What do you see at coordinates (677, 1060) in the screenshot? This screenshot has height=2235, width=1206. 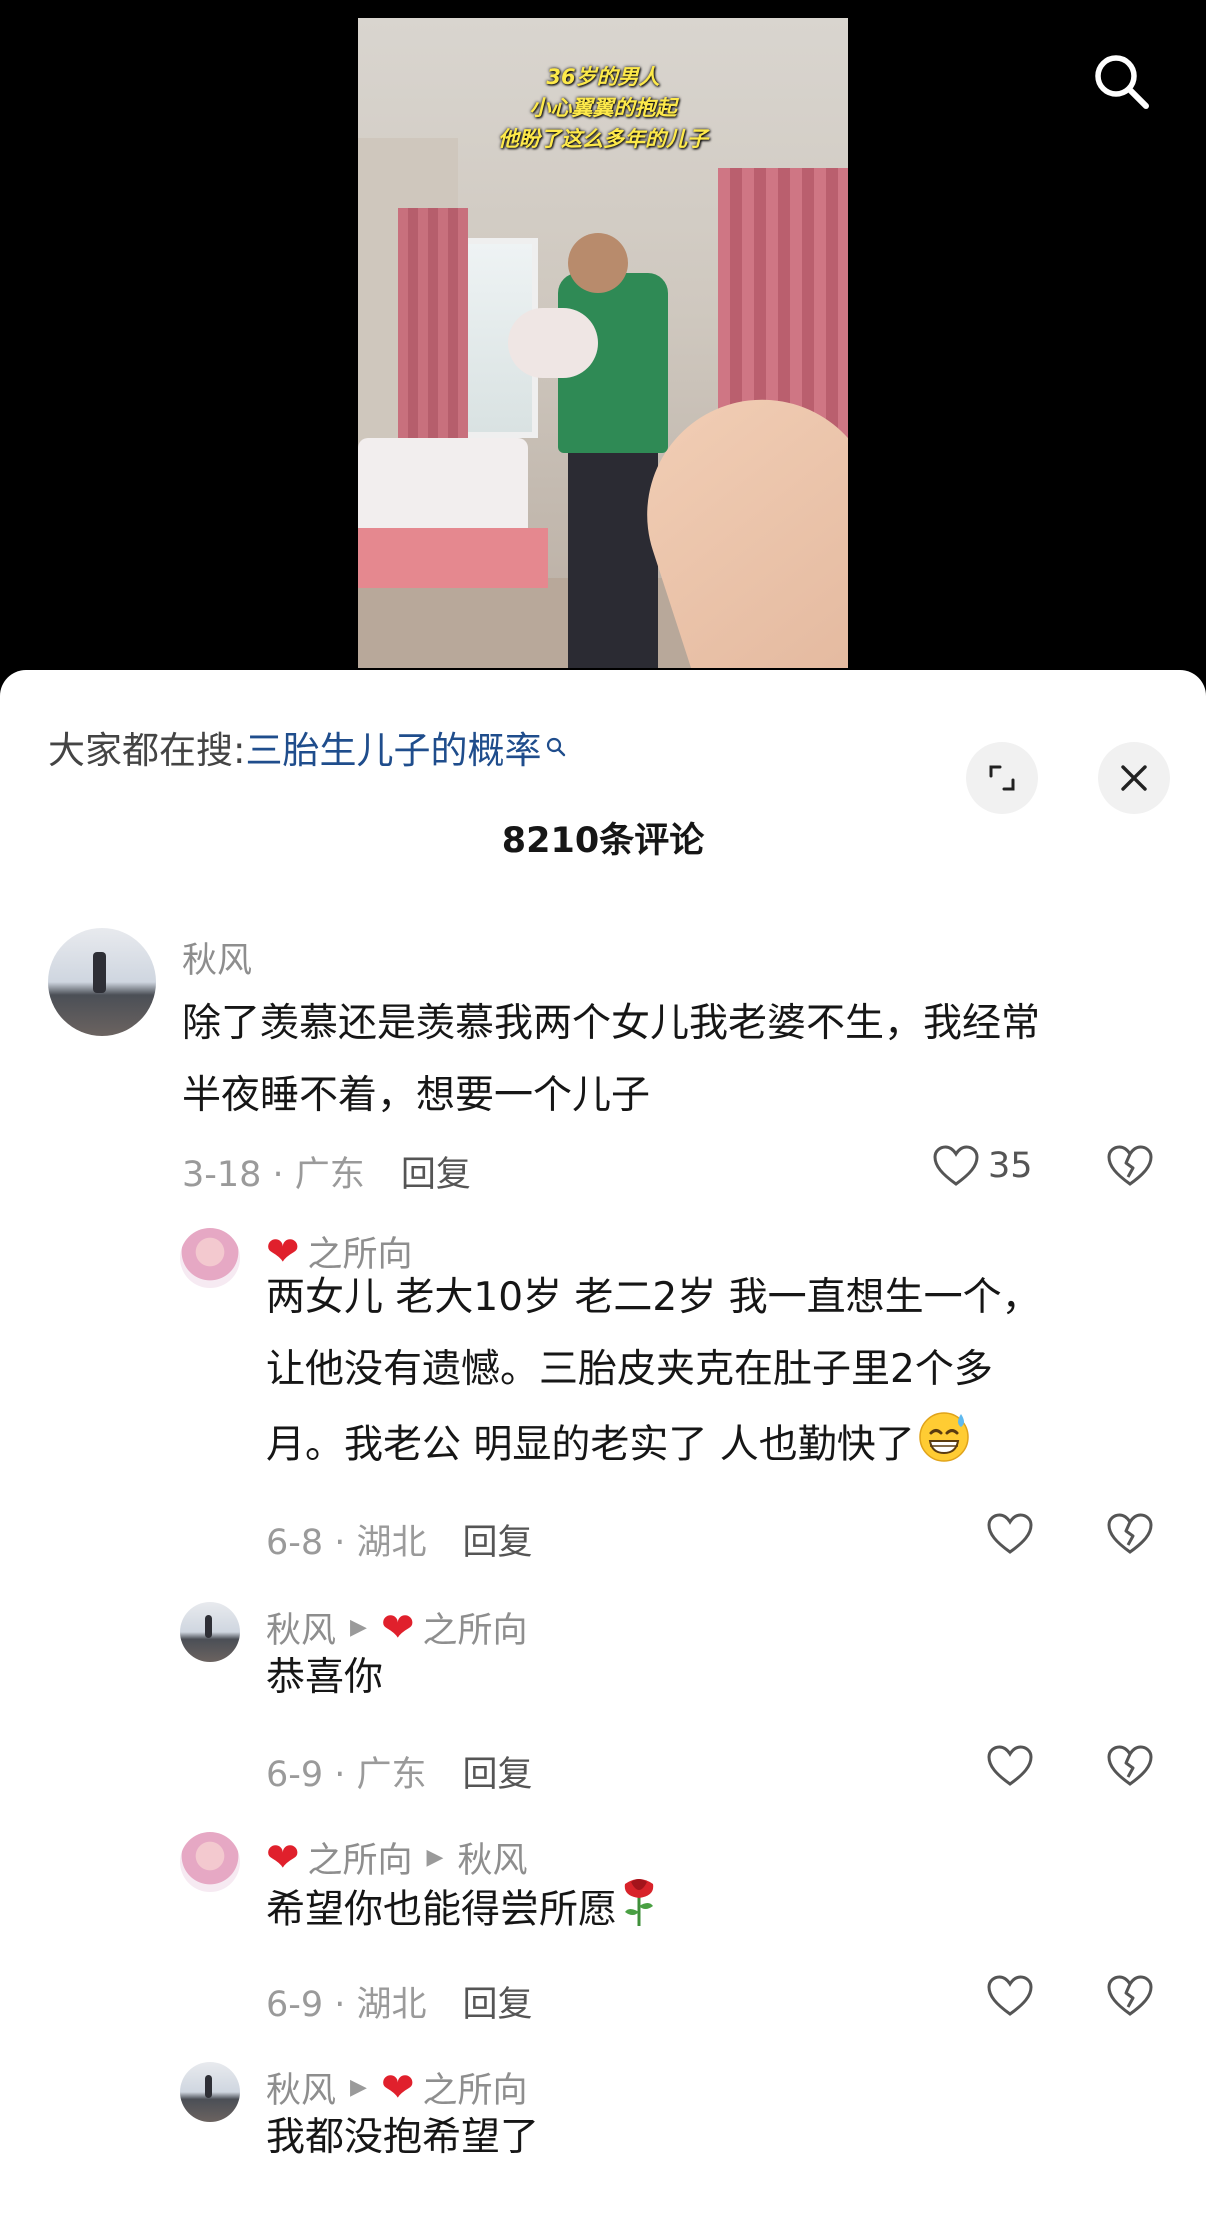 I see `comment-text: 除了羡慕还是羡慕我两个女儿我老婆不生，我经常 半夜睡不着，想要一个儿子` at bounding box center [677, 1060].